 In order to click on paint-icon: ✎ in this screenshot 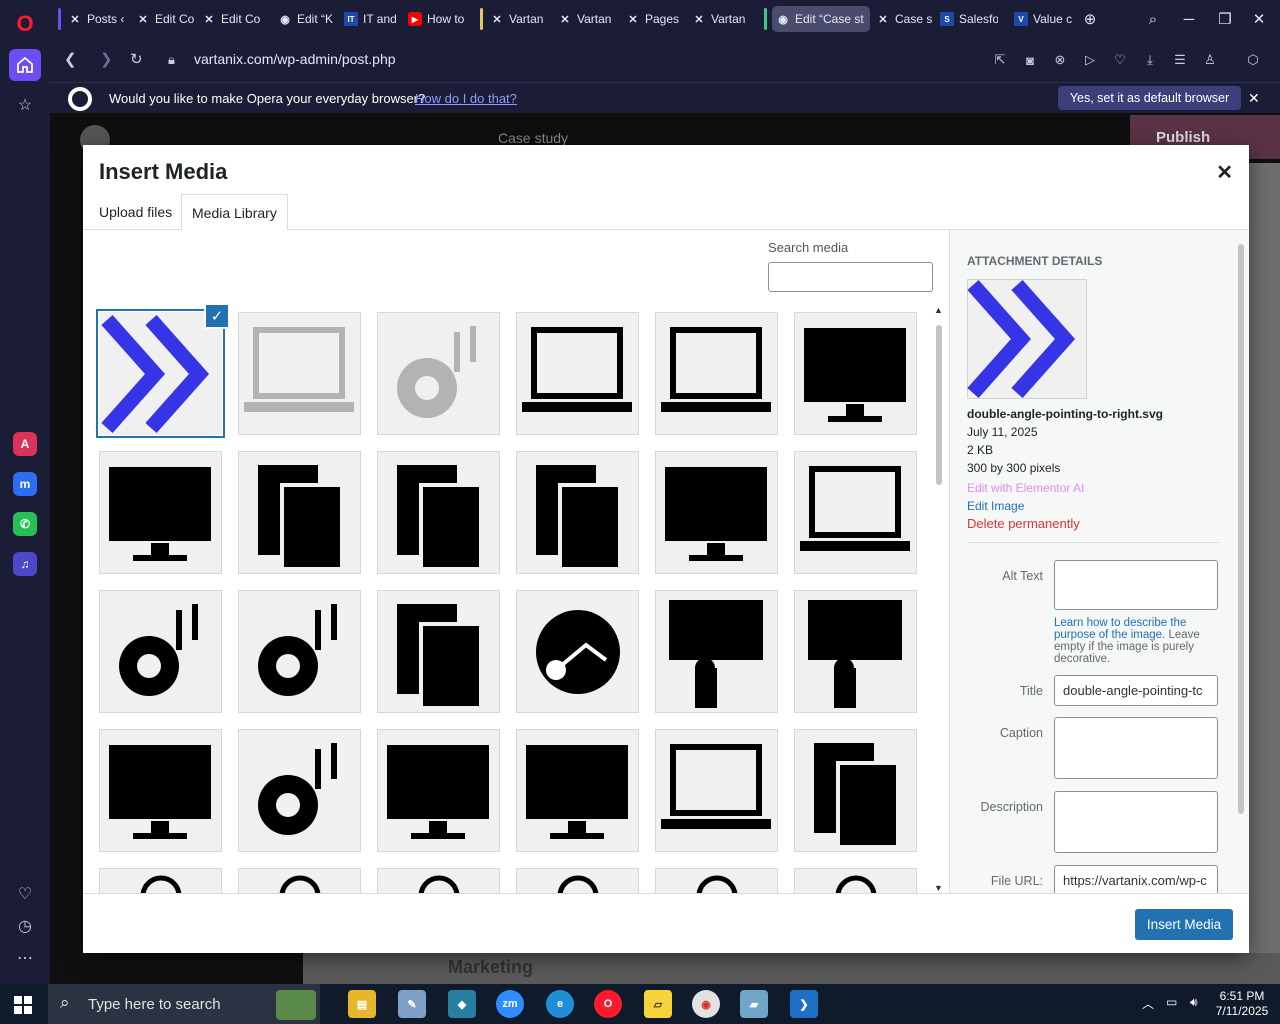, I will do `click(412, 1004)`.